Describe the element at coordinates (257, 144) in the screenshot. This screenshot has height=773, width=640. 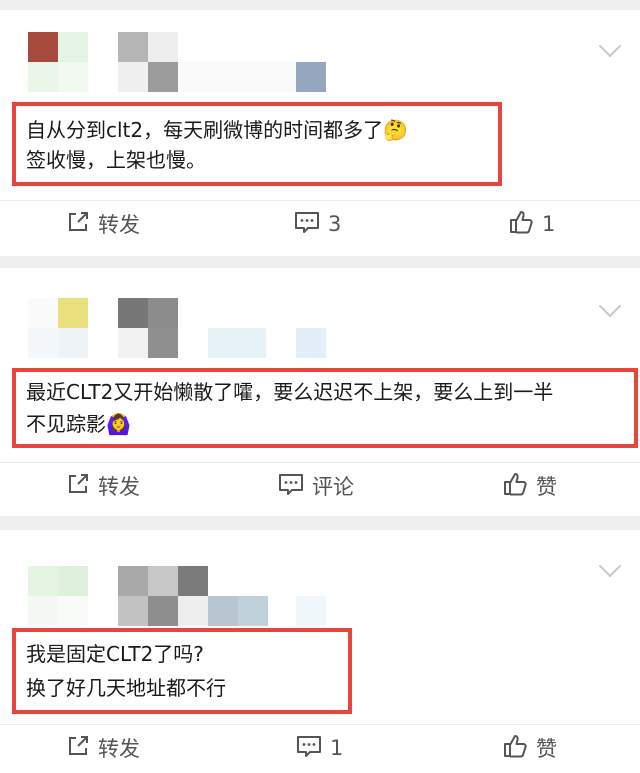
I see `post-text-highlight: 自从分到clt2，每天刷微博的时间都多了🤔 签收慢，上架也慢。` at that location.